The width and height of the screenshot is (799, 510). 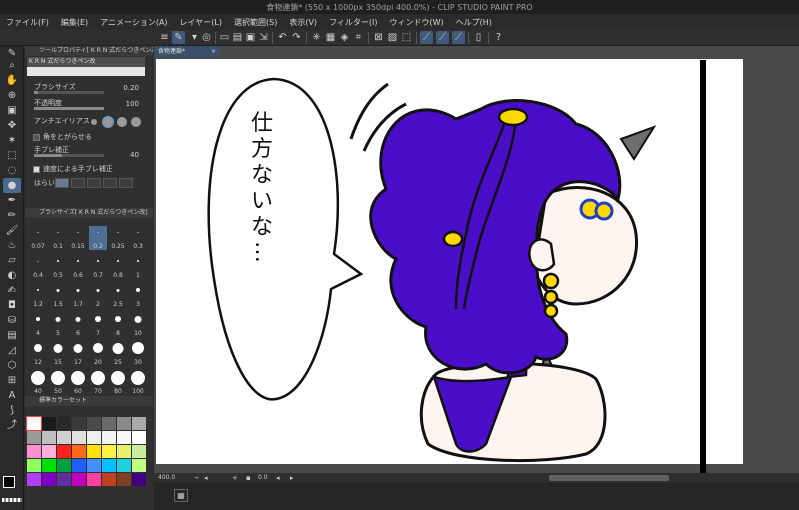 I want to click on opacity-row: 不透明度 100, so click(x=91, y=104).